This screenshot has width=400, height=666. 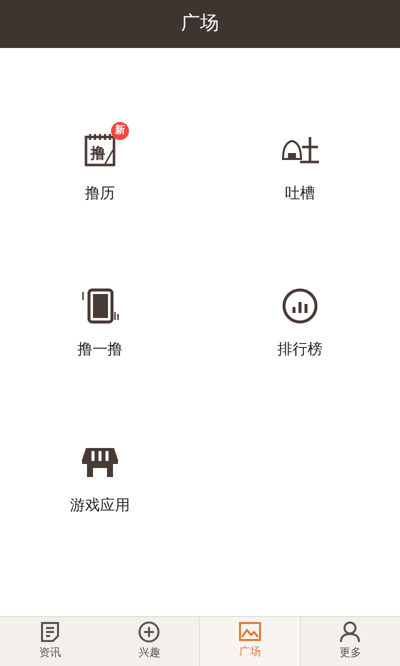 What do you see at coordinates (300, 306) in the screenshot?
I see `bar-chart-icon` at bounding box center [300, 306].